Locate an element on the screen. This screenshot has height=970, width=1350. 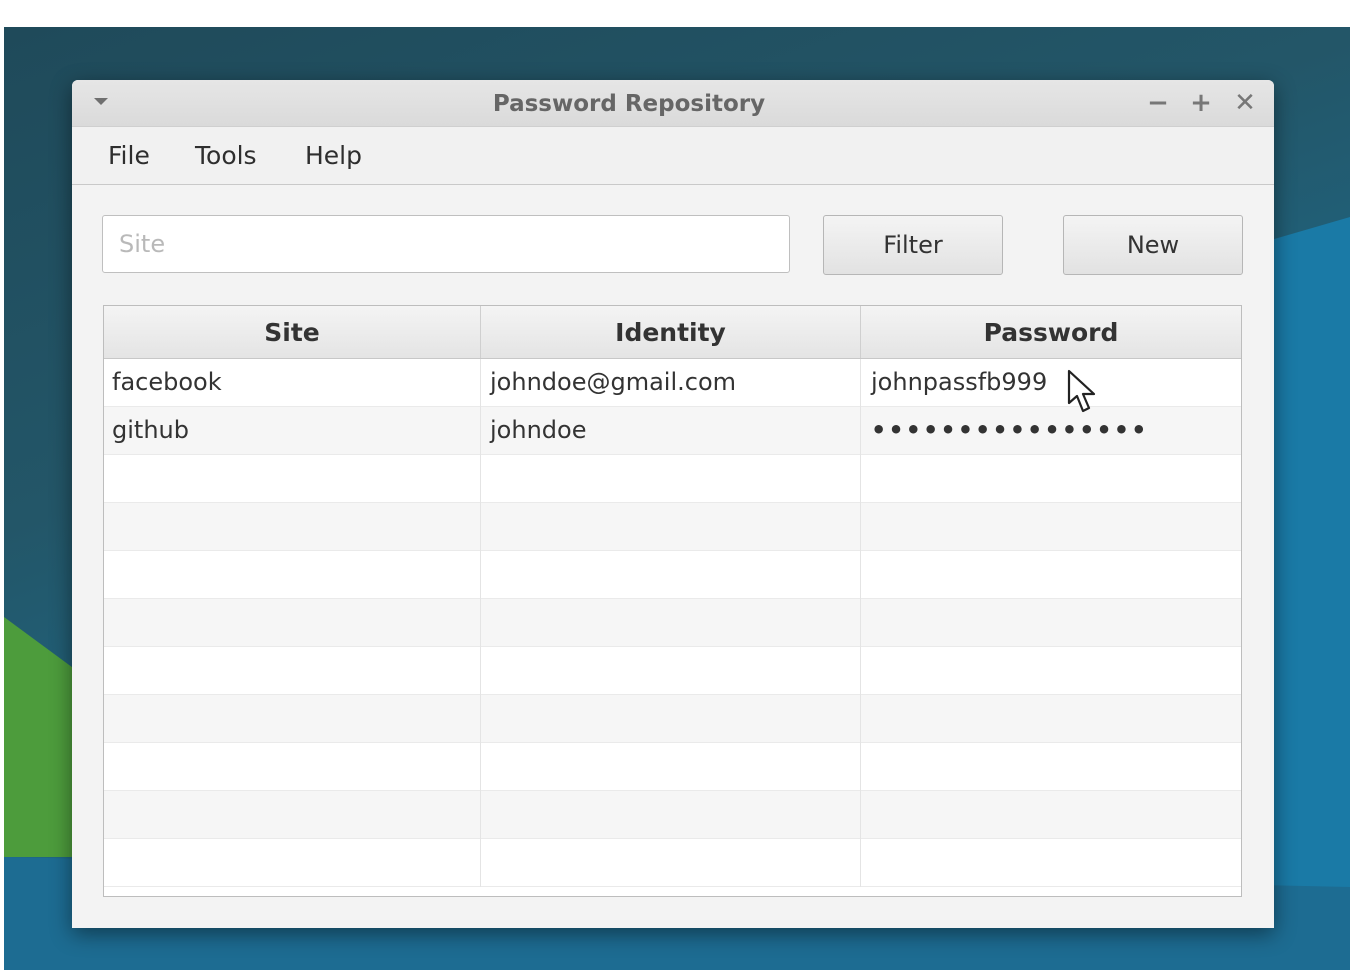
site-search-input is located at coordinates (446, 244).